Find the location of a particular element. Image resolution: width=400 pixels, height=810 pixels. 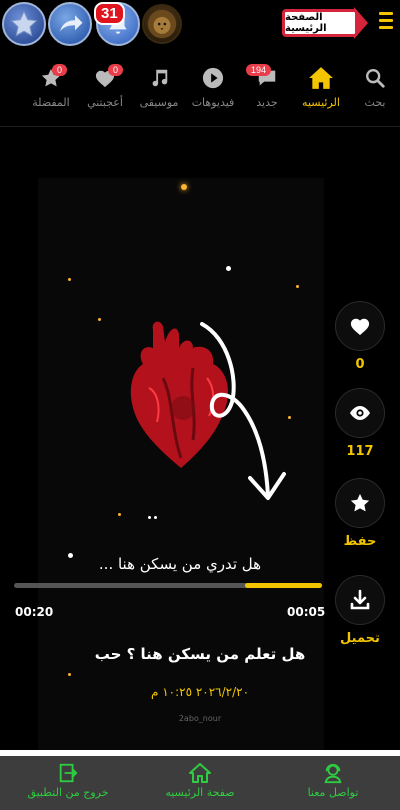

share-app-icon is located at coordinates (70, 24).